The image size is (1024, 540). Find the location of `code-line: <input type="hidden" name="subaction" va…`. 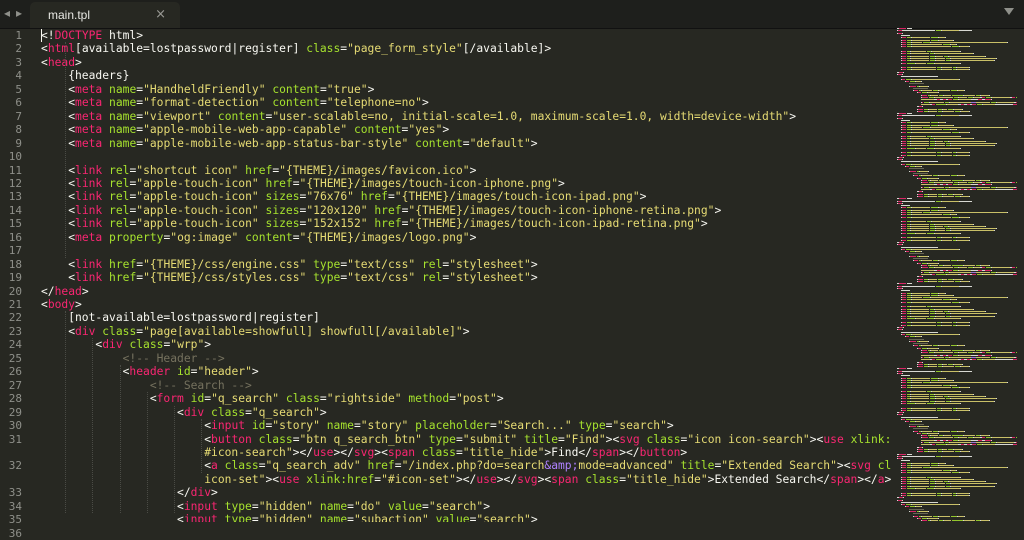

code-line: <input type="hidden" name="subaction" va… is located at coordinates (289, 517).